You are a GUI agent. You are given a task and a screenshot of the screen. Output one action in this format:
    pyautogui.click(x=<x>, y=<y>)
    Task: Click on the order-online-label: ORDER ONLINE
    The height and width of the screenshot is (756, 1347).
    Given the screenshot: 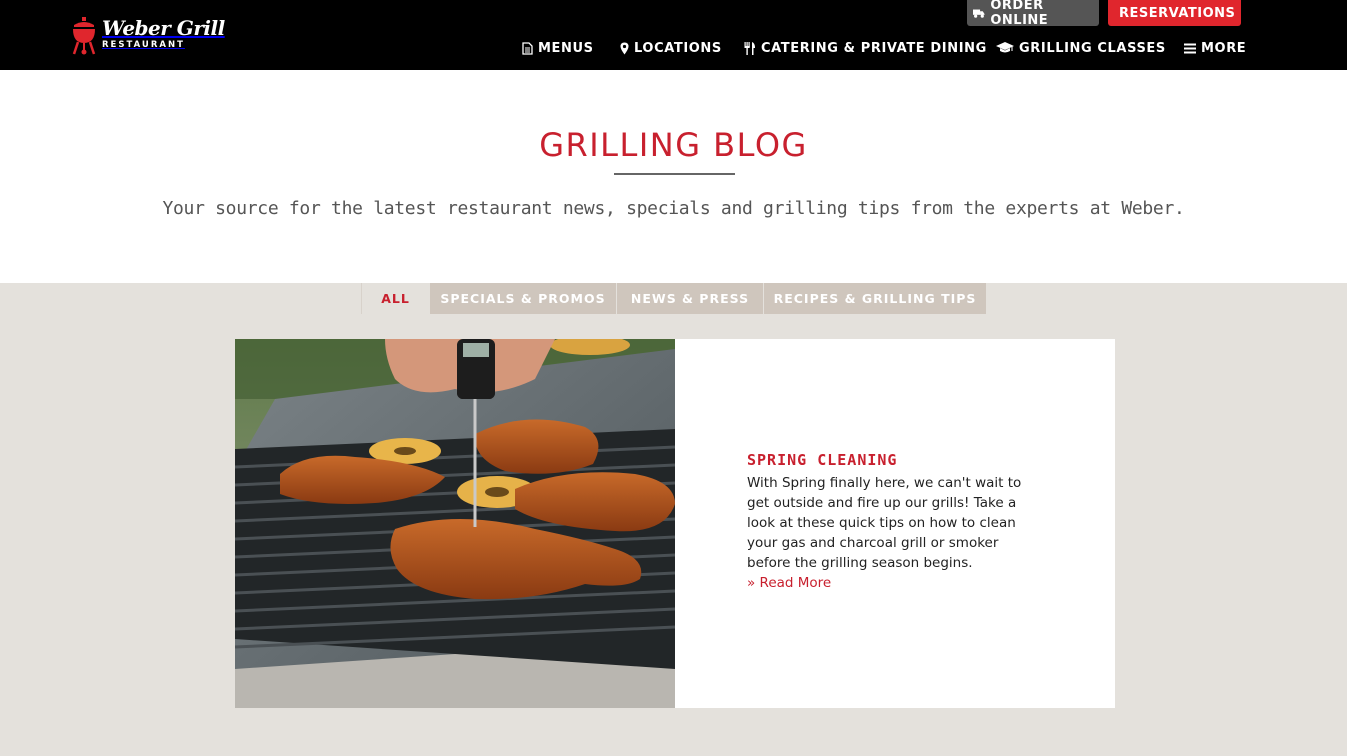 What is the action you would take?
    pyautogui.click(x=1019, y=14)
    